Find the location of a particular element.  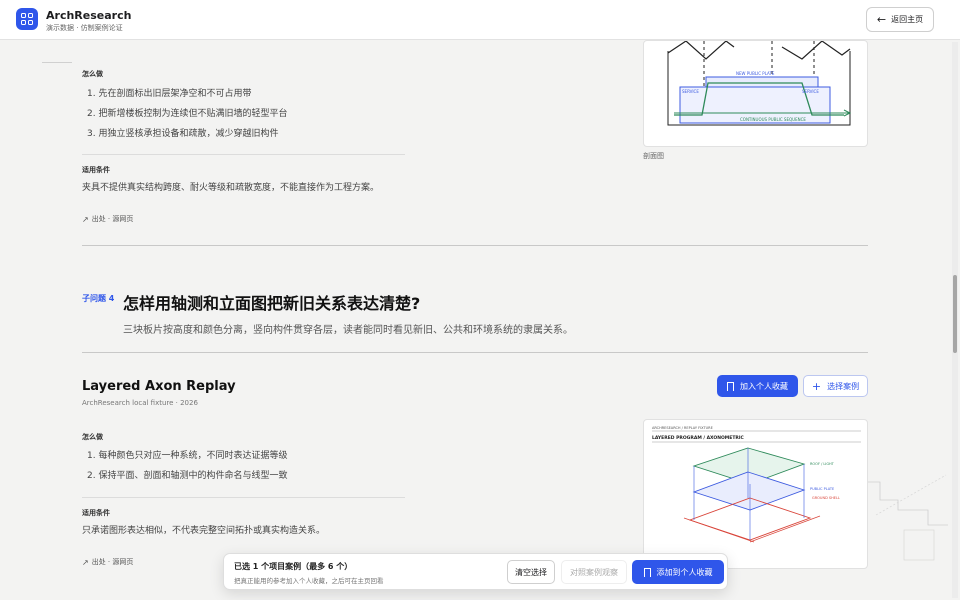

back-home-button: ← 返回主页 is located at coordinates (900, 19).